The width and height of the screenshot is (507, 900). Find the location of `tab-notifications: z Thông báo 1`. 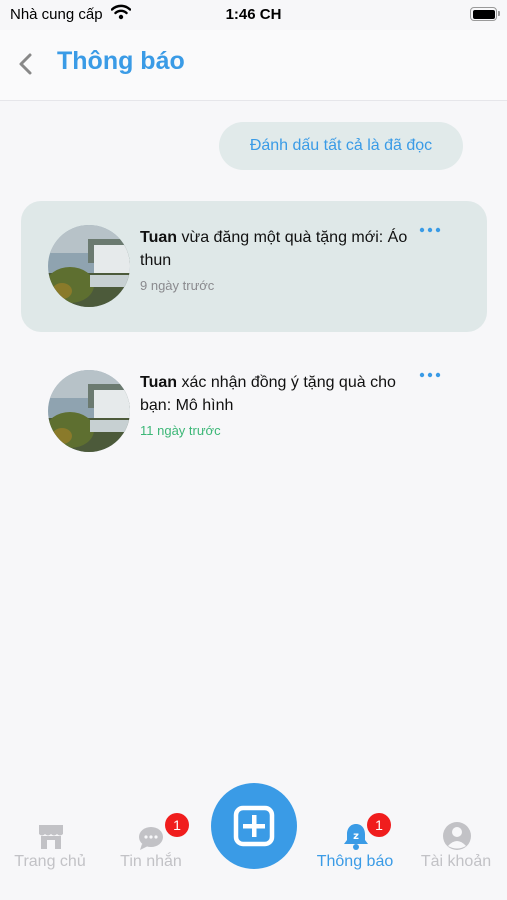

tab-notifications: z Thông báo 1 is located at coordinates (355, 856).